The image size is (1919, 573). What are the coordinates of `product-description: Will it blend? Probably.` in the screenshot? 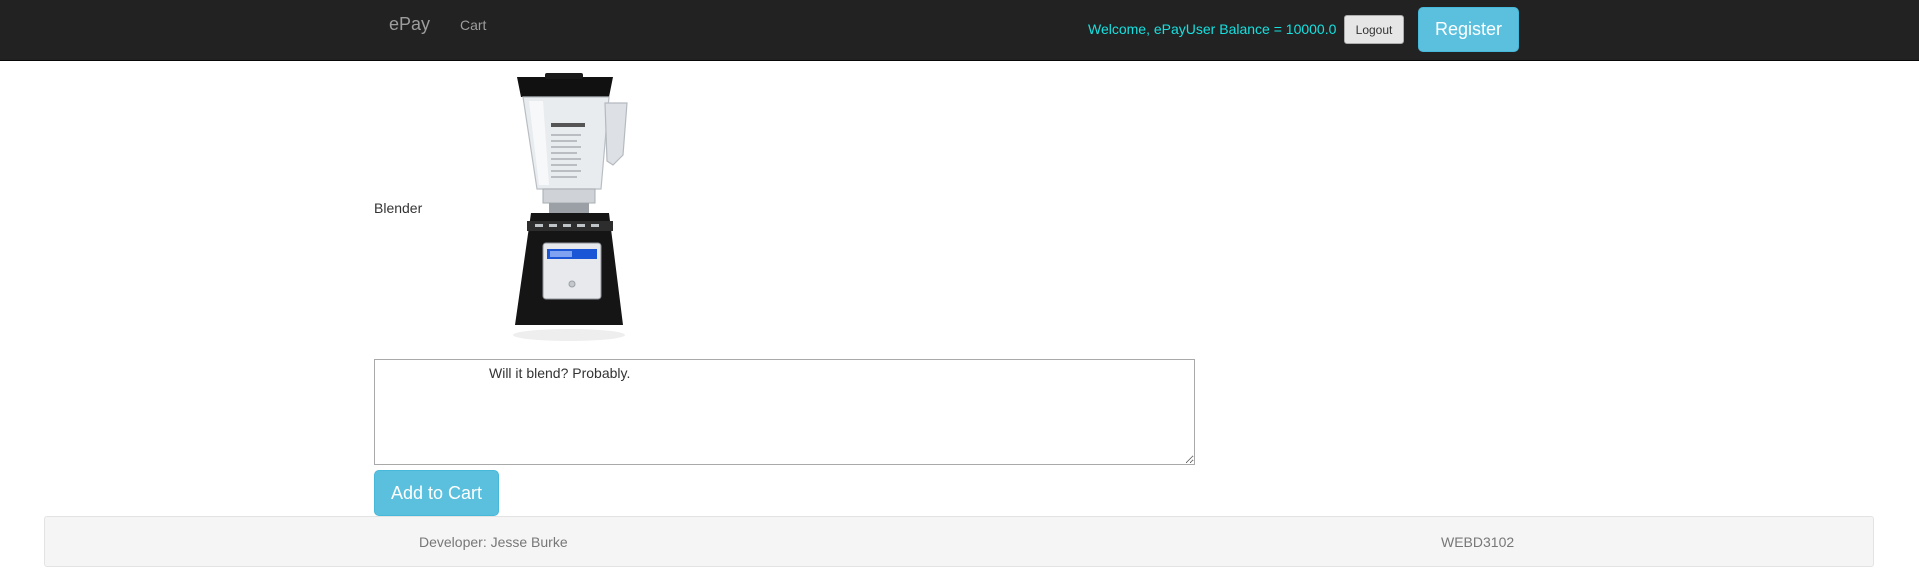 It's located at (784, 412).